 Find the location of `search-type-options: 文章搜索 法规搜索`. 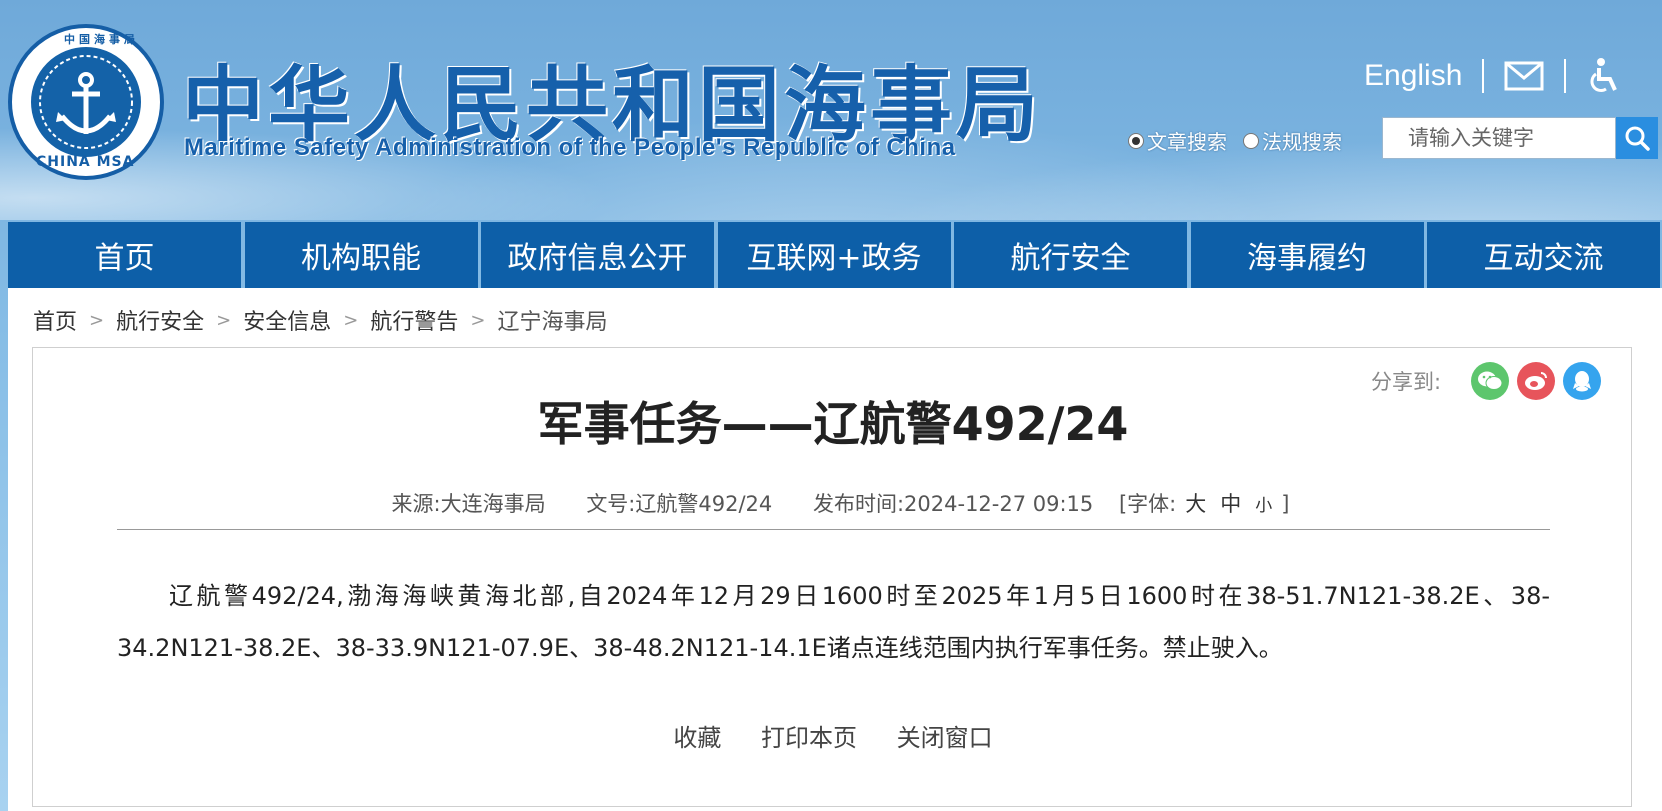

search-type-options: 文章搜索 法规搜索 is located at coordinates (1243, 140).